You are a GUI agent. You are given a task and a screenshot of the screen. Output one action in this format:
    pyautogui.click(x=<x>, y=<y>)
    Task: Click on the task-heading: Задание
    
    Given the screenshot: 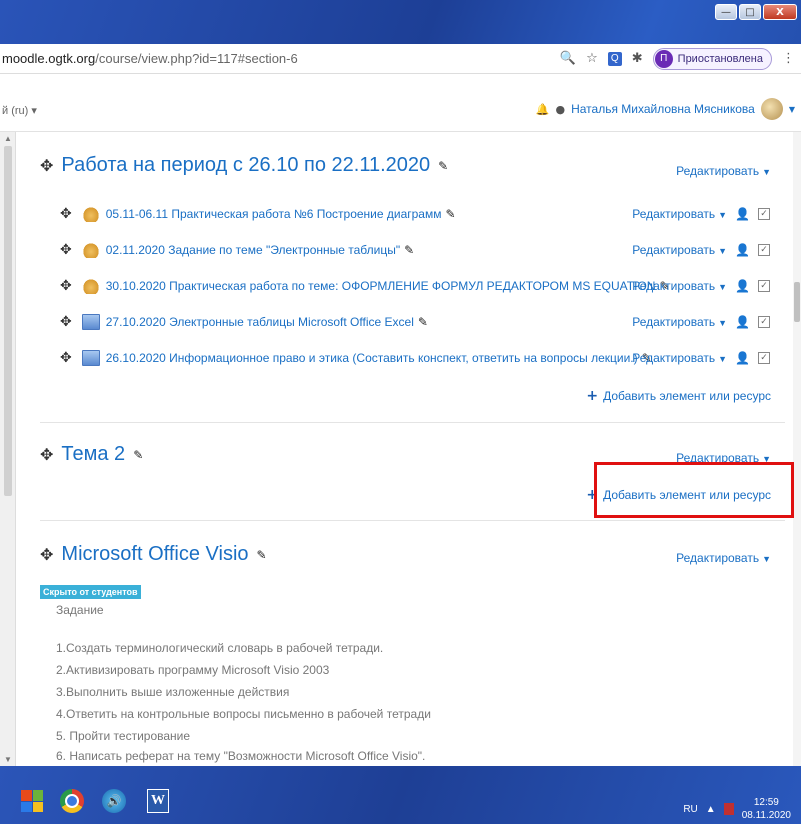 What is the action you would take?
    pyautogui.click(x=80, y=610)
    